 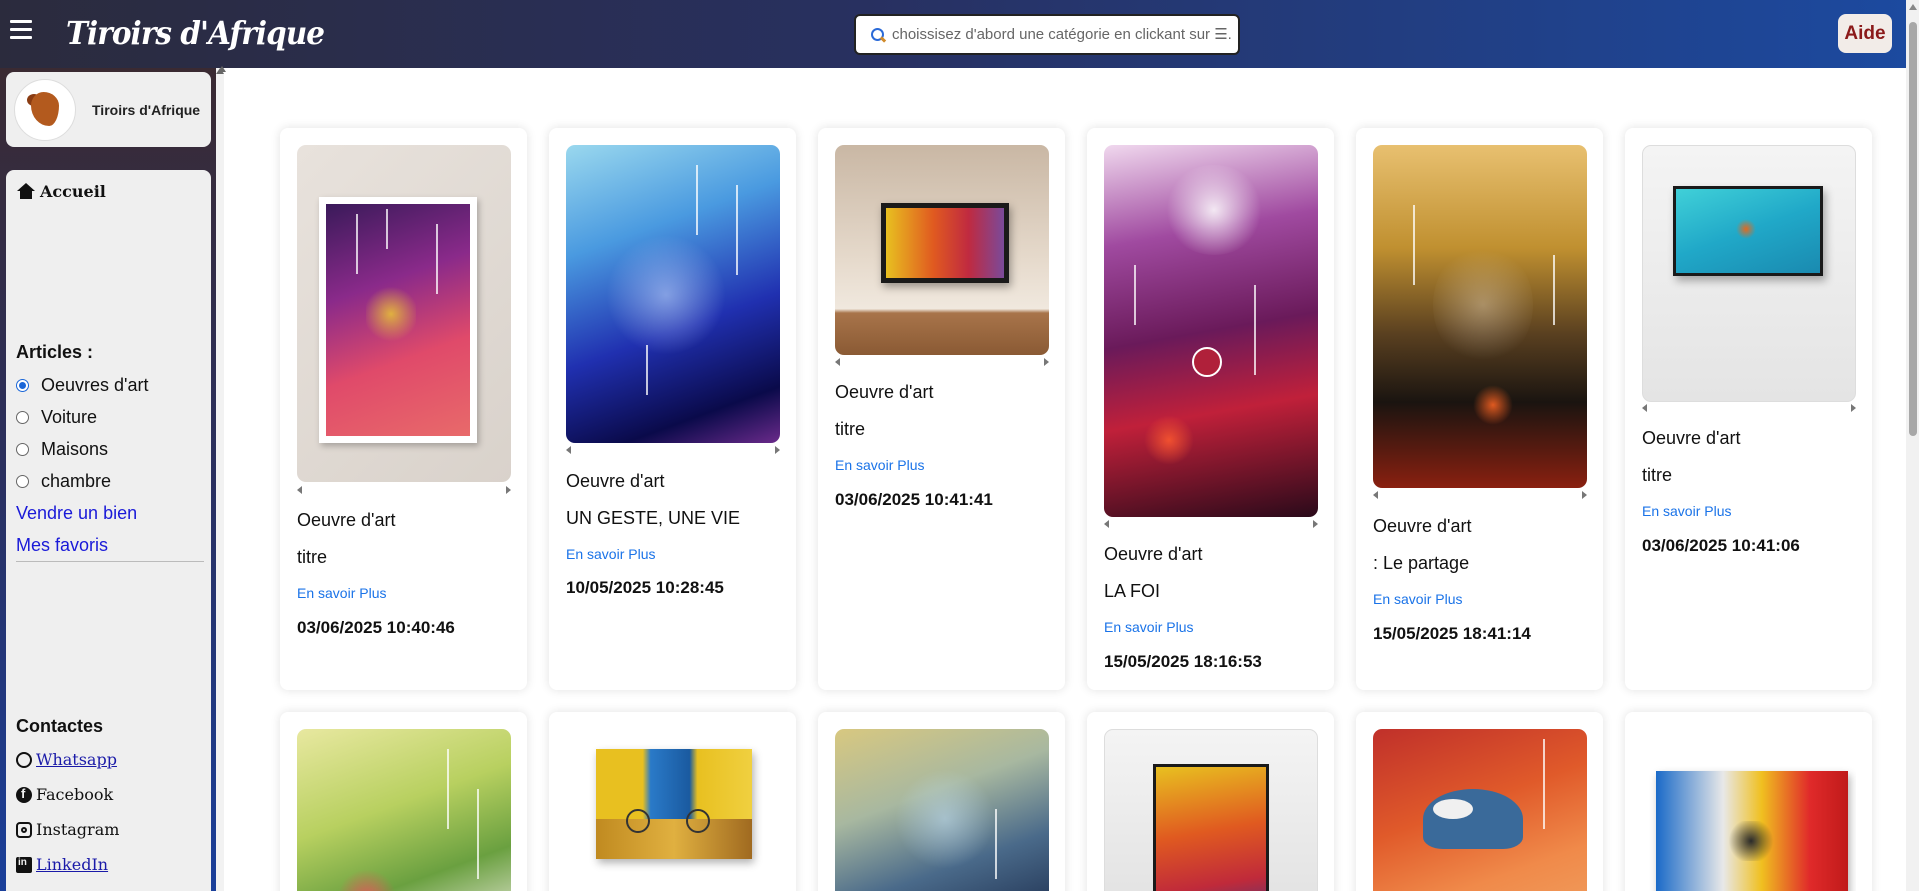 I want to click on whatsapp-icon, so click(x=24, y=759).